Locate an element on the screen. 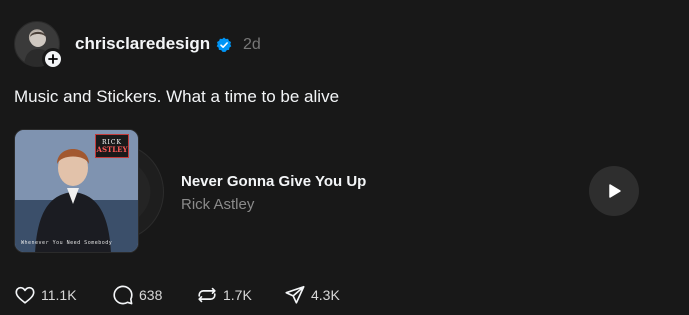  album-art: RICK ASTLEY Whenever You Need Somebody is located at coordinates (76, 191).